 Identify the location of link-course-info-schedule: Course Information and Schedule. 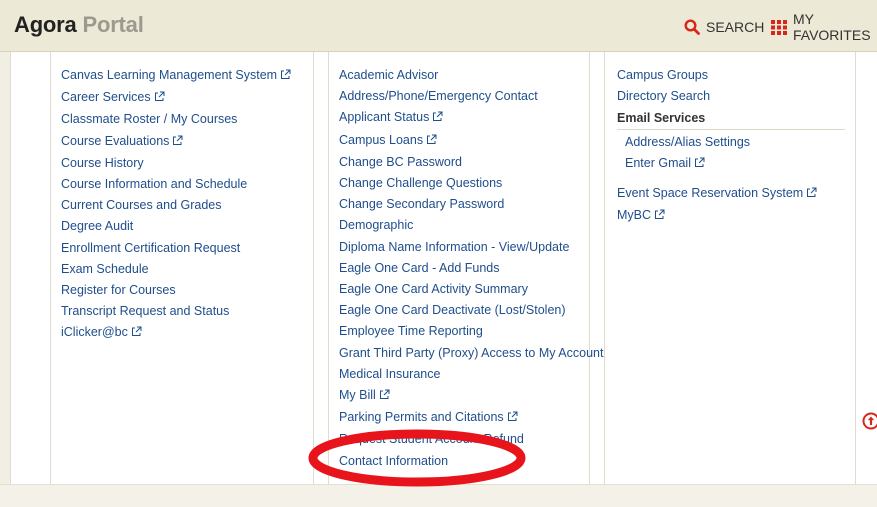
(154, 184).